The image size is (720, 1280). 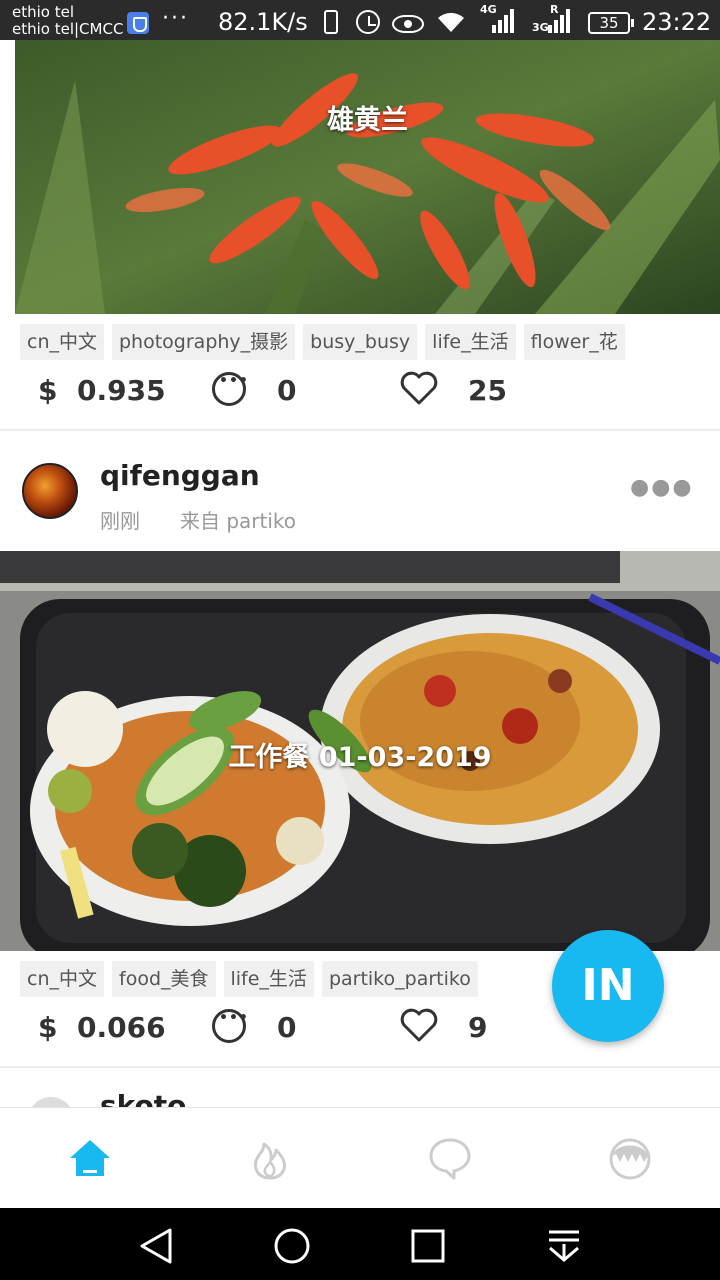 I want to click on tag-list: cn_中文 food_美食 life_生活 partiko_partiko, so click(x=249, y=979).